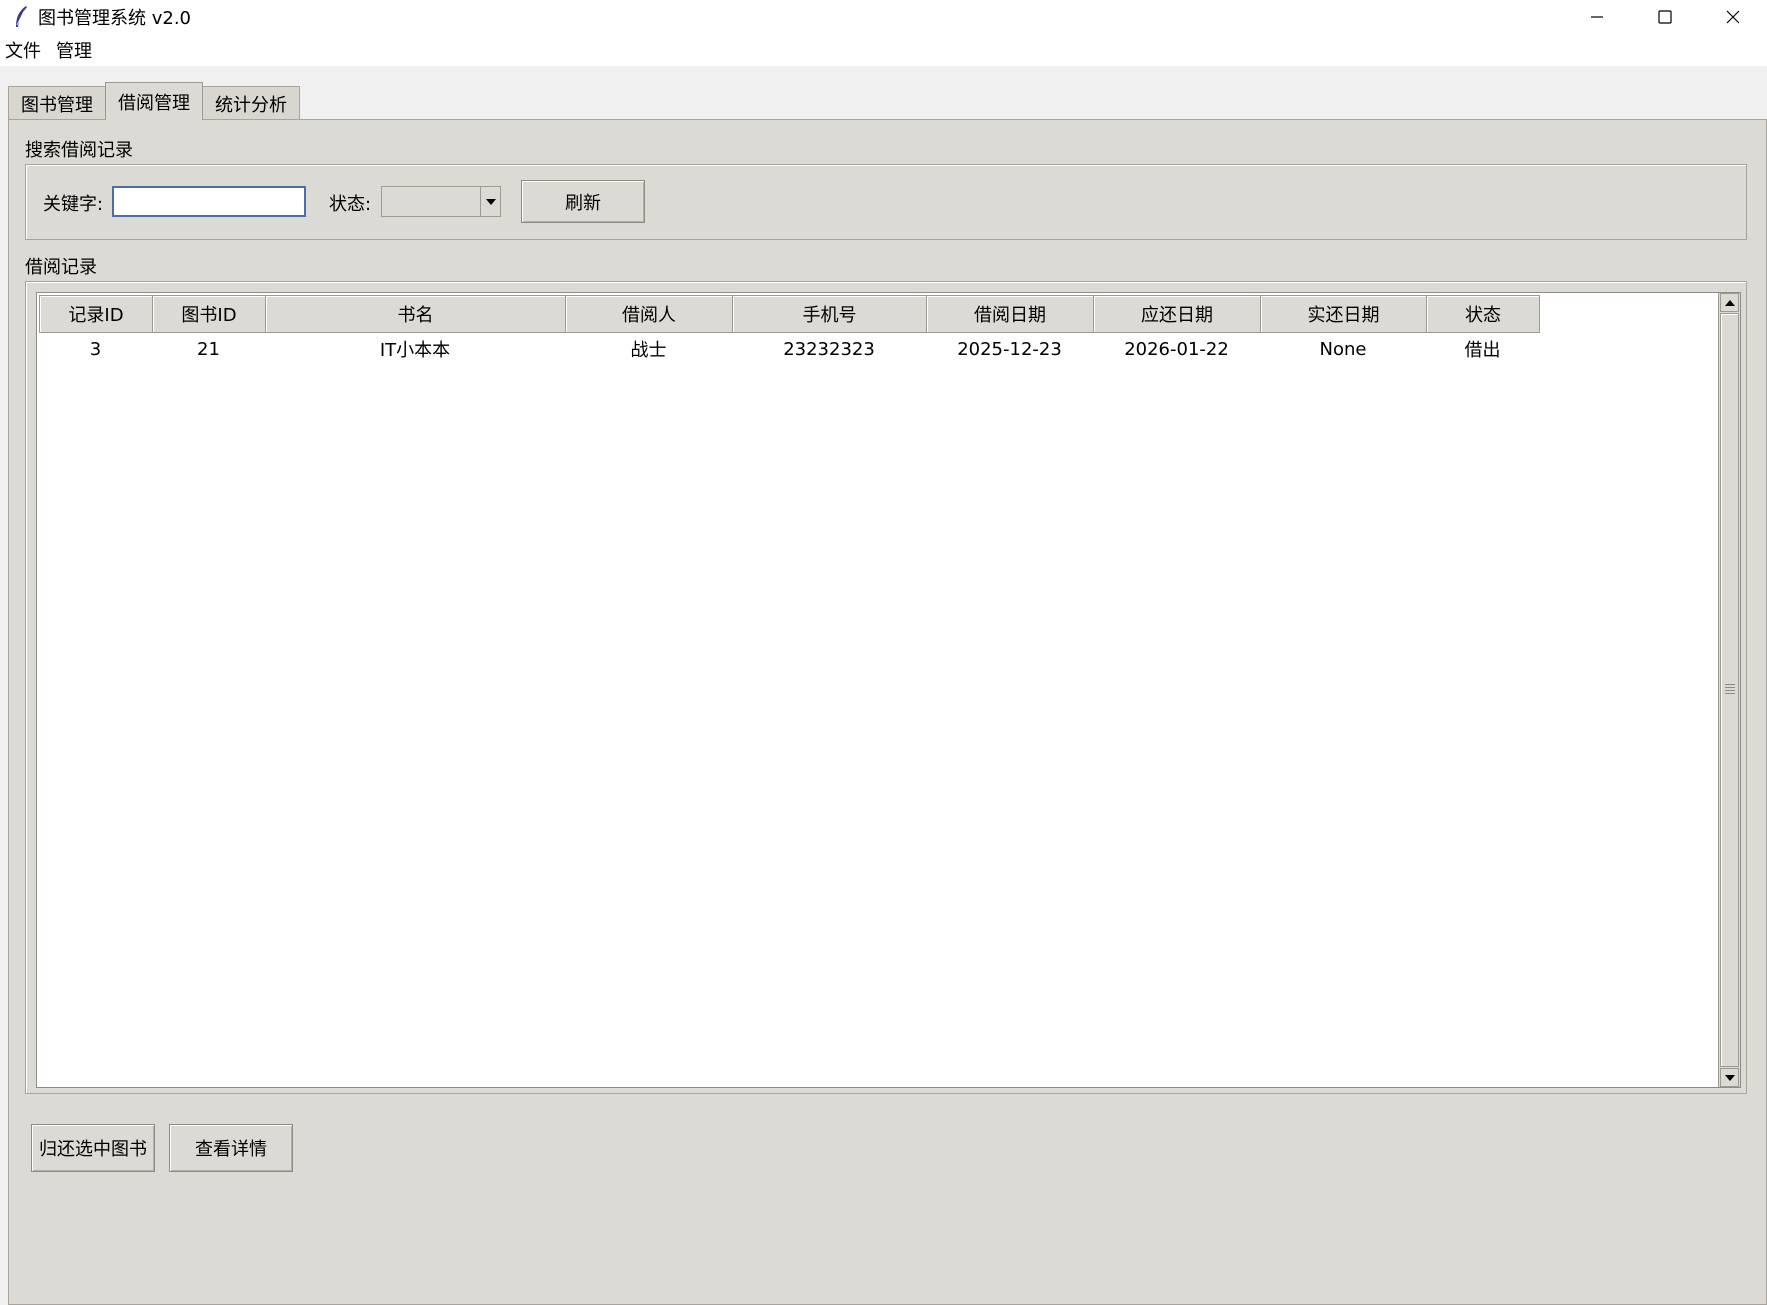 Image resolution: width=1767 pixels, height=1305 pixels. What do you see at coordinates (1482, 350) in the screenshot?
I see `cell-status: 借出` at bounding box center [1482, 350].